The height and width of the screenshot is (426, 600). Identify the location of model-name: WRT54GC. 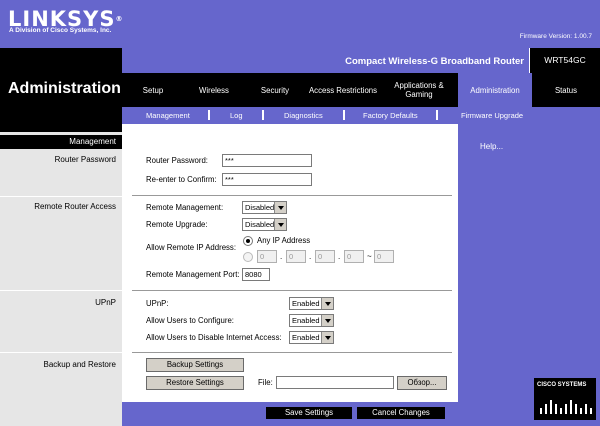
(565, 60).